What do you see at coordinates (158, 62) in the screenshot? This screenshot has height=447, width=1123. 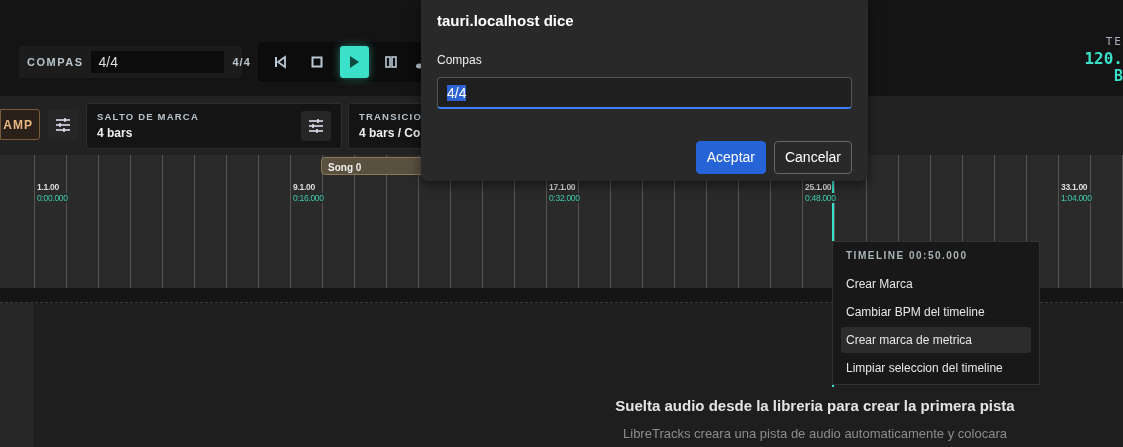 I see `time-signature-input: 4/4` at bounding box center [158, 62].